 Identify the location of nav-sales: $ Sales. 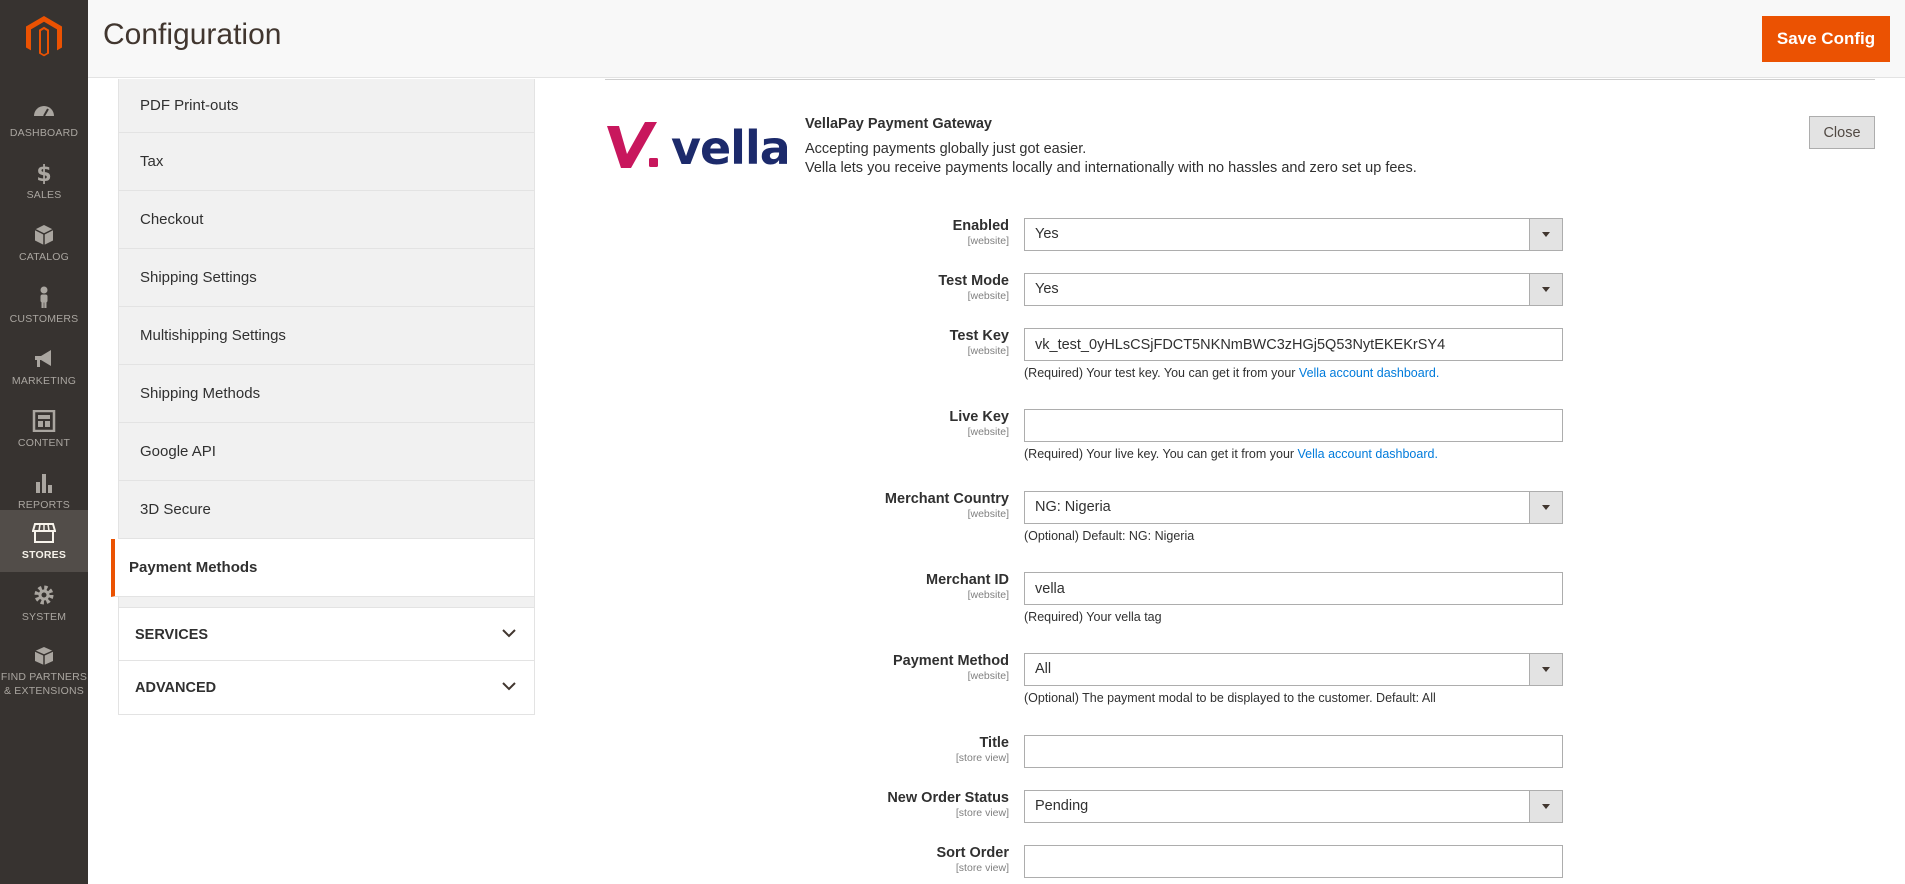
(44, 181).